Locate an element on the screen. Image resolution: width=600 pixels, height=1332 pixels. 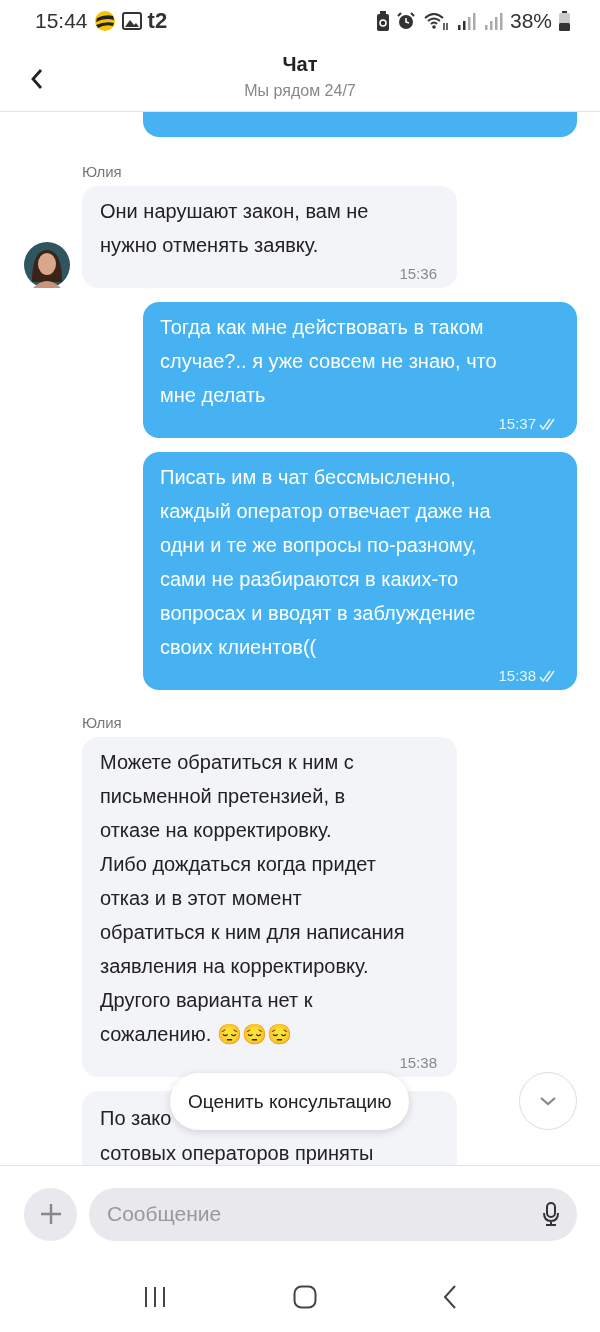
chat-title: Чат is located at coordinates (300, 65).